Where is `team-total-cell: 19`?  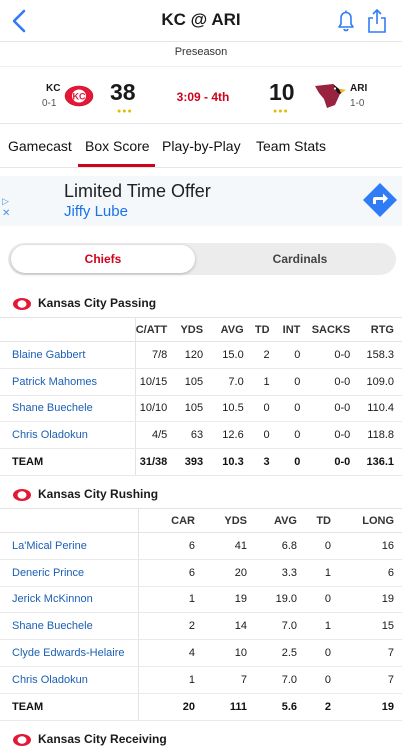
team-total-cell: 19 is located at coordinates (370, 707).